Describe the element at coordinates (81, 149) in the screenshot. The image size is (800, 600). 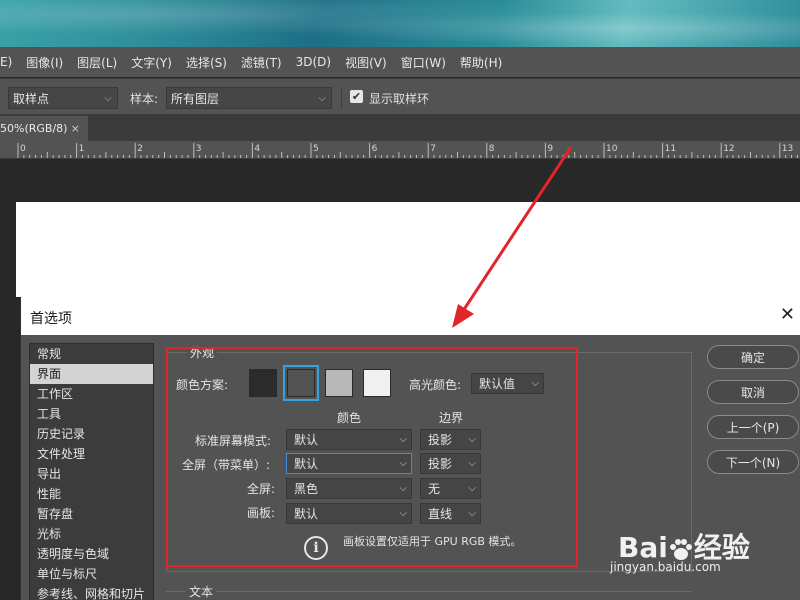
I see `ruler-number: 1` at that location.